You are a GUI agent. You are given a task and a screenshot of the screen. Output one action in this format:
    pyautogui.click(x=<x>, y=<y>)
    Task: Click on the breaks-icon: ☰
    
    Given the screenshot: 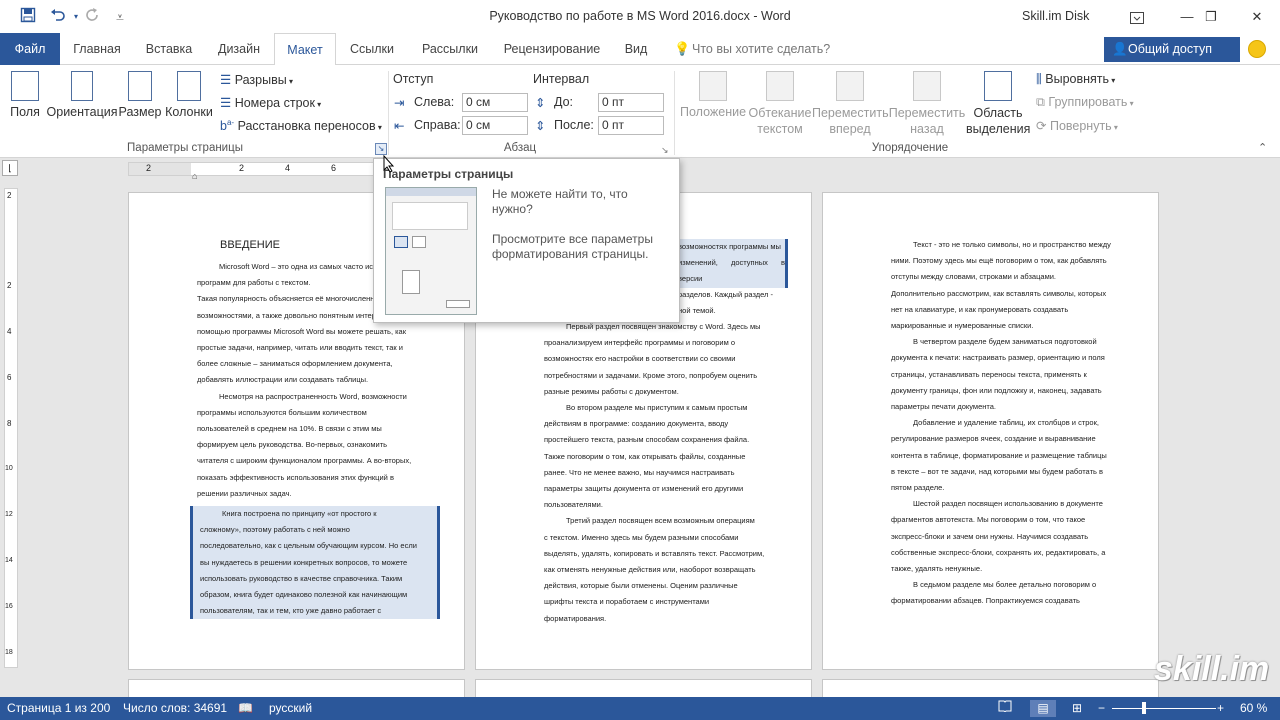 What is the action you would take?
    pyautogui.click(x=226, y=80)
    